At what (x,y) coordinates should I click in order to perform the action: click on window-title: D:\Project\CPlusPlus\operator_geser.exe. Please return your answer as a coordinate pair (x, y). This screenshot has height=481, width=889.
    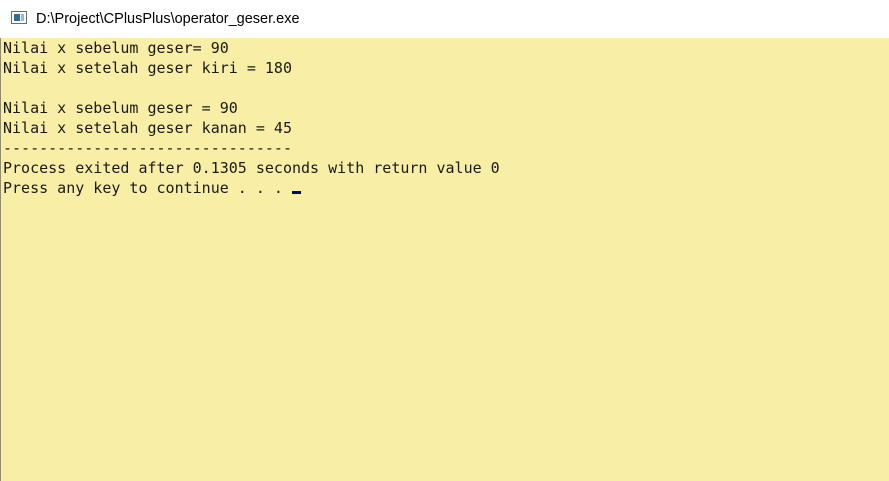
    Looking at the image, I should click on (168, 19).